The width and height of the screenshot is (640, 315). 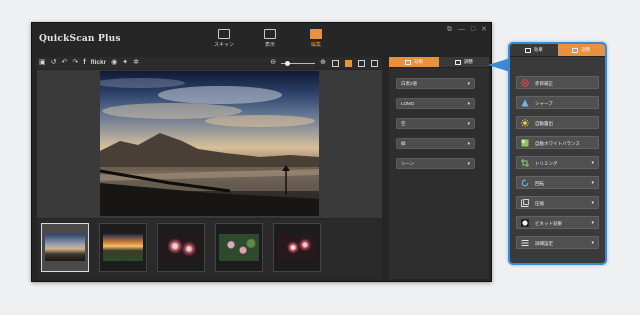 What do you see at coordinates (557, 202) in the screenshot?
I see `compress-button: 圧縮 ▾` at bounding box center [557, 202].